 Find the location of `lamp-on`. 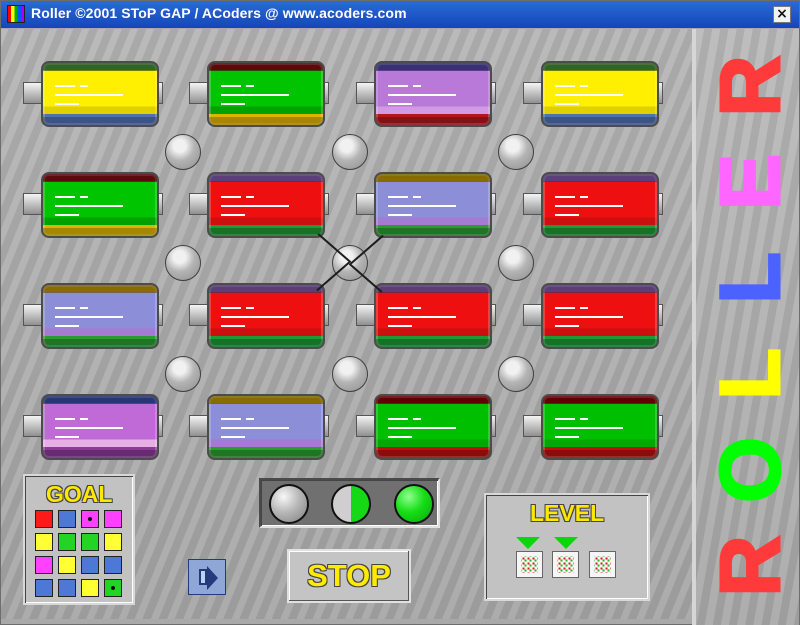

lamp-on is located at coordinates (414, 504).